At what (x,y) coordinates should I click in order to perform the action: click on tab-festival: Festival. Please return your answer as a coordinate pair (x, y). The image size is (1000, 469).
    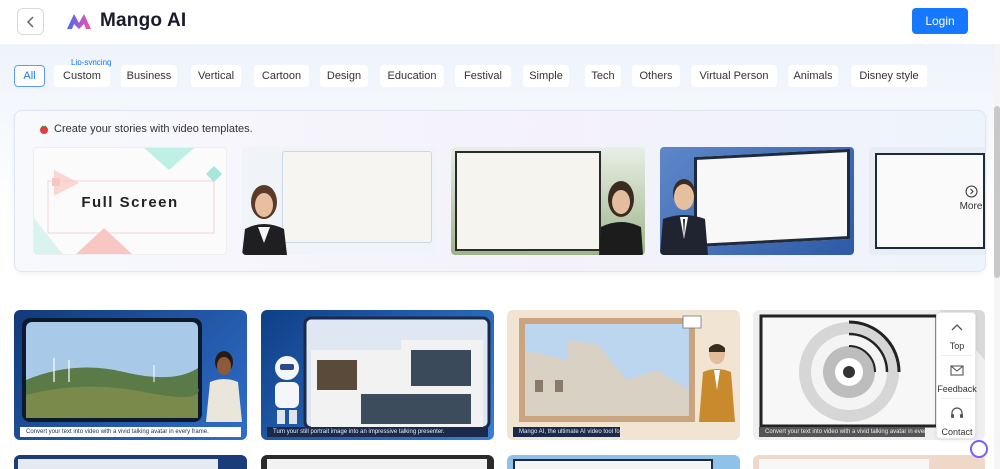
    Looking at the image, I should click on (483, 76).